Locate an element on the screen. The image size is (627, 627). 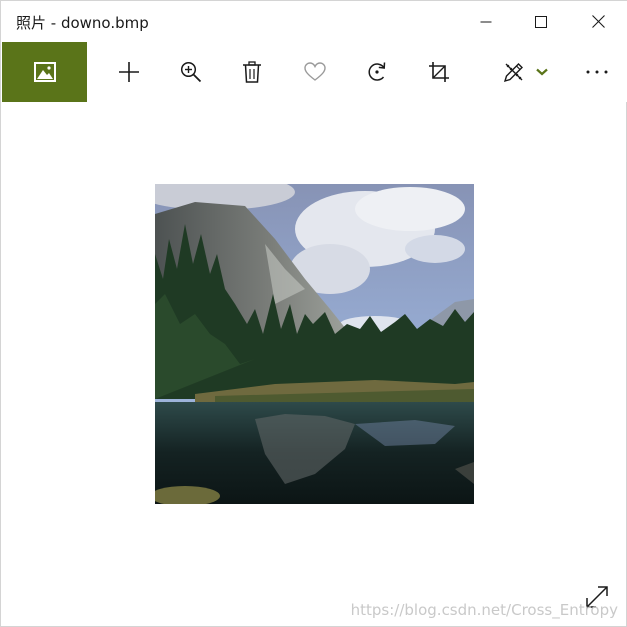
maximize-icon is located at coordinates (541, 21).